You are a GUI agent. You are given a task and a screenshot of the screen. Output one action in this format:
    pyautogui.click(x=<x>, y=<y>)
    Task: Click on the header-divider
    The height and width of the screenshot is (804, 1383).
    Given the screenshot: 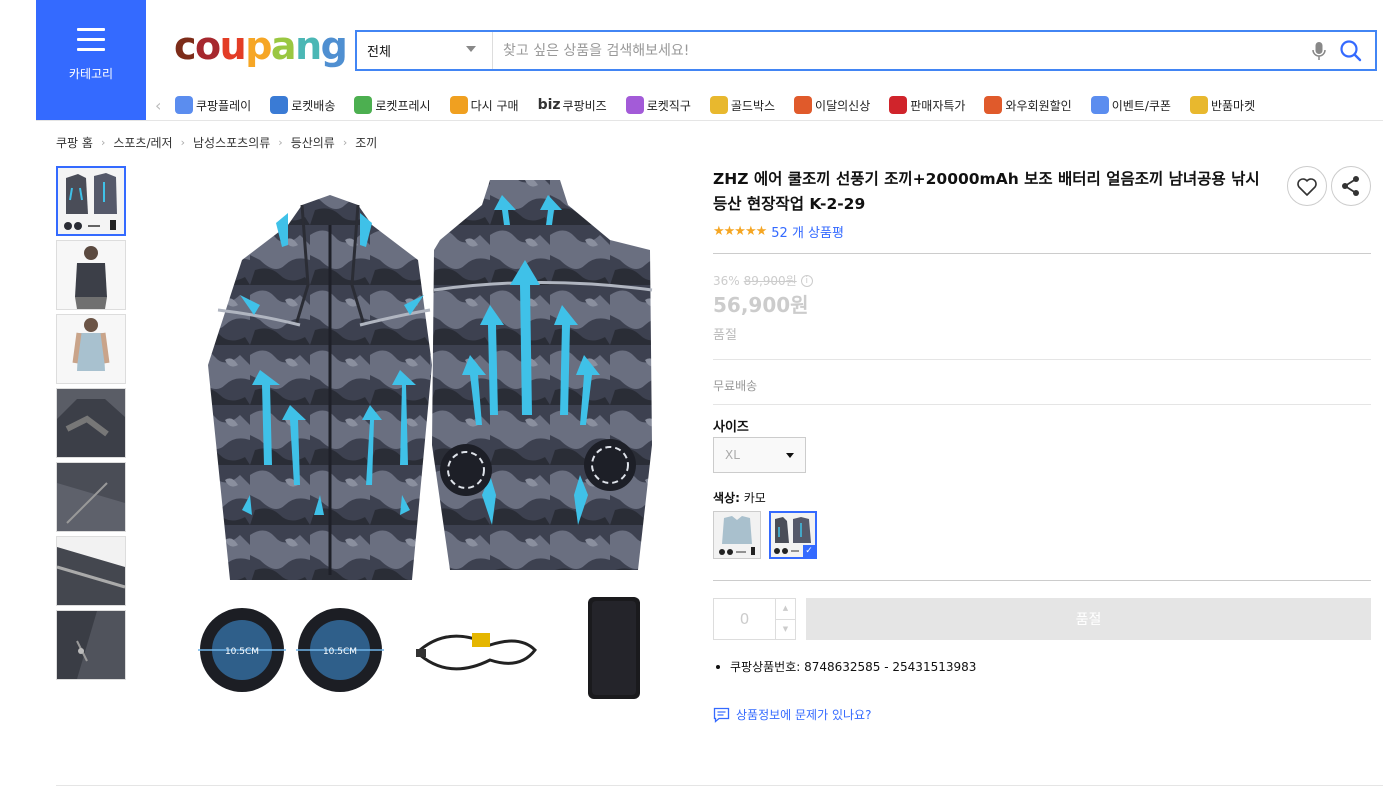 What is the action you would take?
    pyautogui.click(x=709, y=120)
    